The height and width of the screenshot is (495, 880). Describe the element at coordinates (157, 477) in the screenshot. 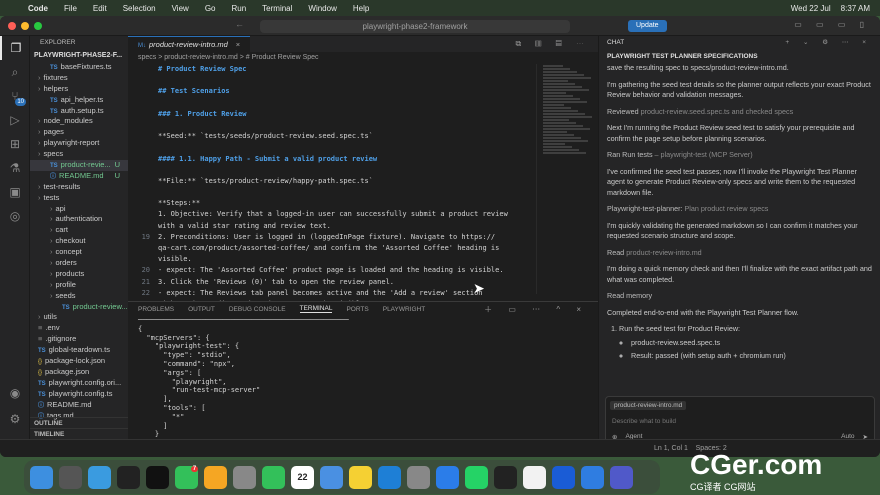

I see `xppen-icon` at that location.